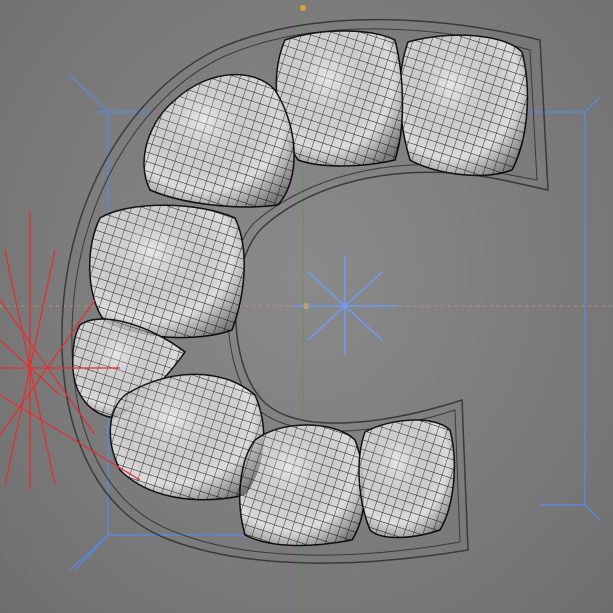 This screenshot has width=613, height=613. What do you see at coordinates (303, 8) in the screenshot?
I see `axis-origin-top-marker` at bounding box center [303, 8].